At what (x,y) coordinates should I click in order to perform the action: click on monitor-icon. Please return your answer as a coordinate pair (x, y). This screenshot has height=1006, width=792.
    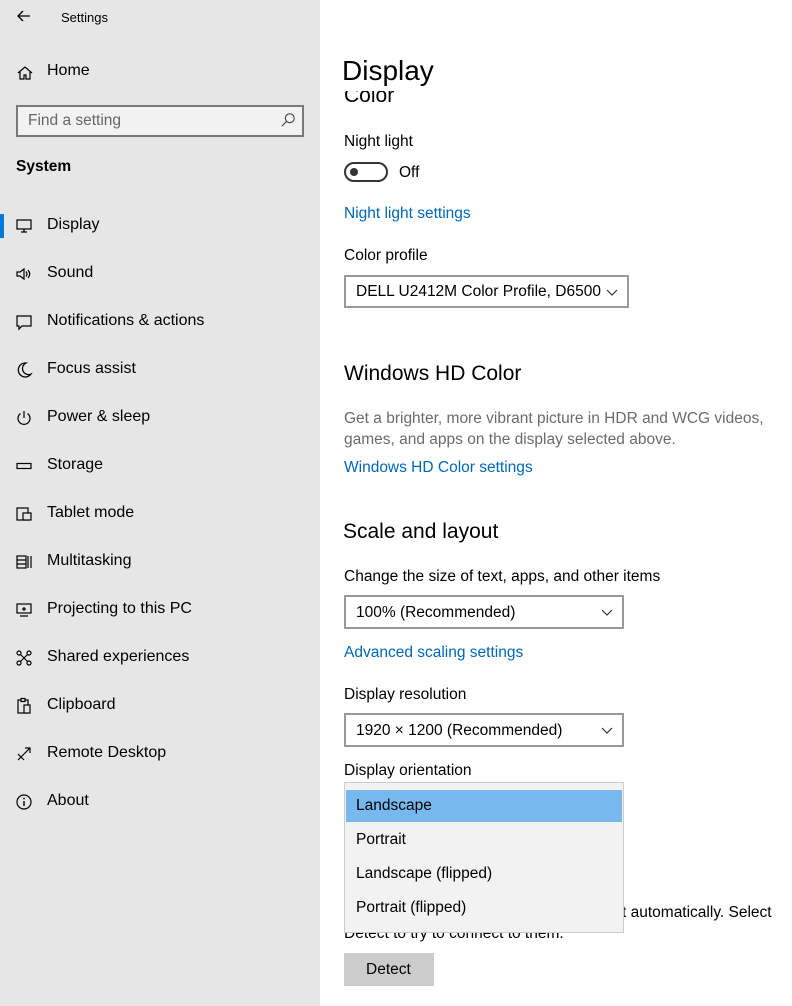
    Looking at the image, I should click on (24, 226).